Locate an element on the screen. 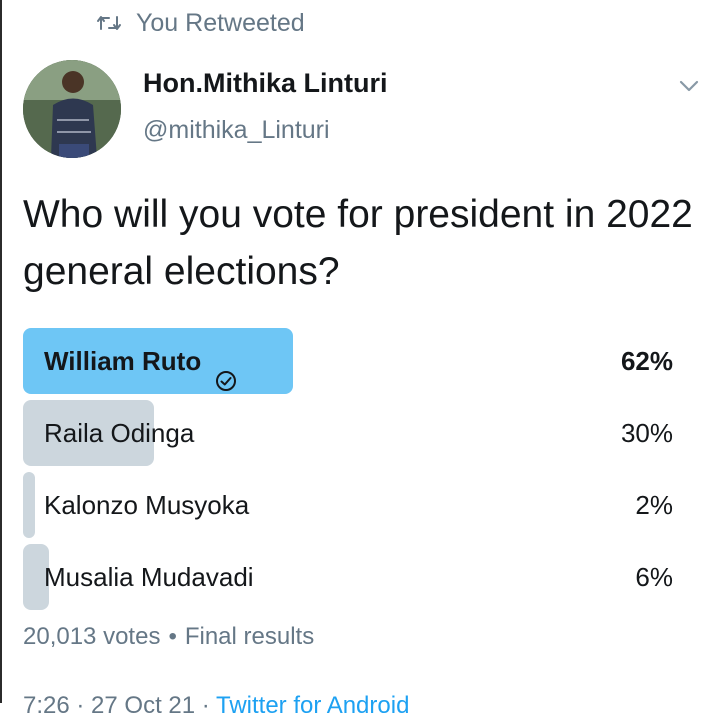 Image resolution: width=720 pixels, height=720 pixels. author-name: Hon.Mithika Linturi is located at coordinates (265, 83).